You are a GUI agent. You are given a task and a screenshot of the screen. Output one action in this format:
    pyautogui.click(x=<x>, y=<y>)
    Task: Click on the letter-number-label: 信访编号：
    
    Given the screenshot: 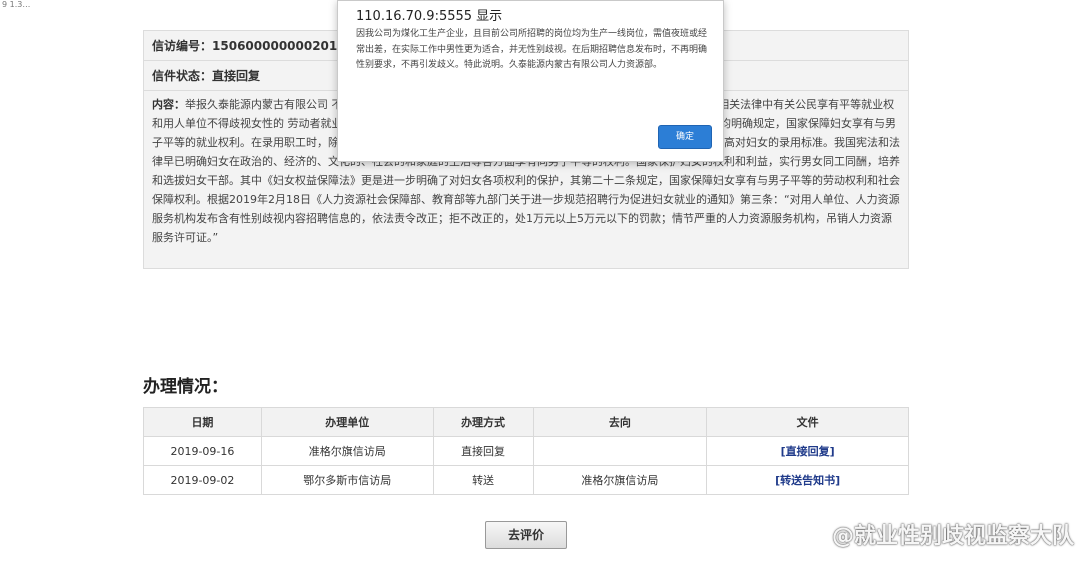 What is the action you would take?
    pyautogui.click(x=182, y=46)
    